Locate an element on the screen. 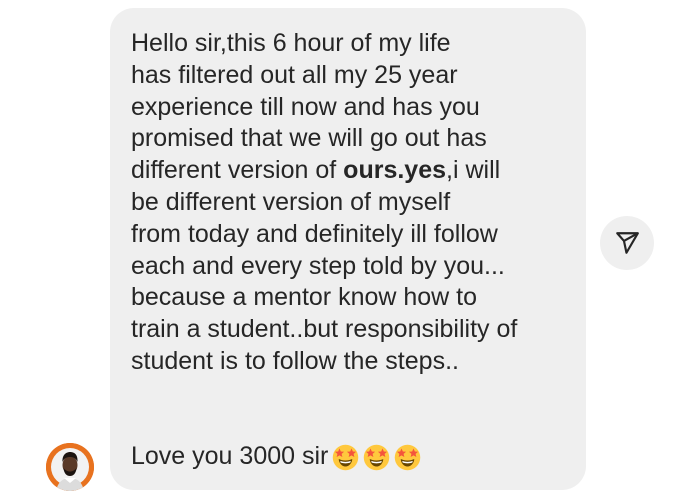  send-icon is located at coordinates (627, 243).